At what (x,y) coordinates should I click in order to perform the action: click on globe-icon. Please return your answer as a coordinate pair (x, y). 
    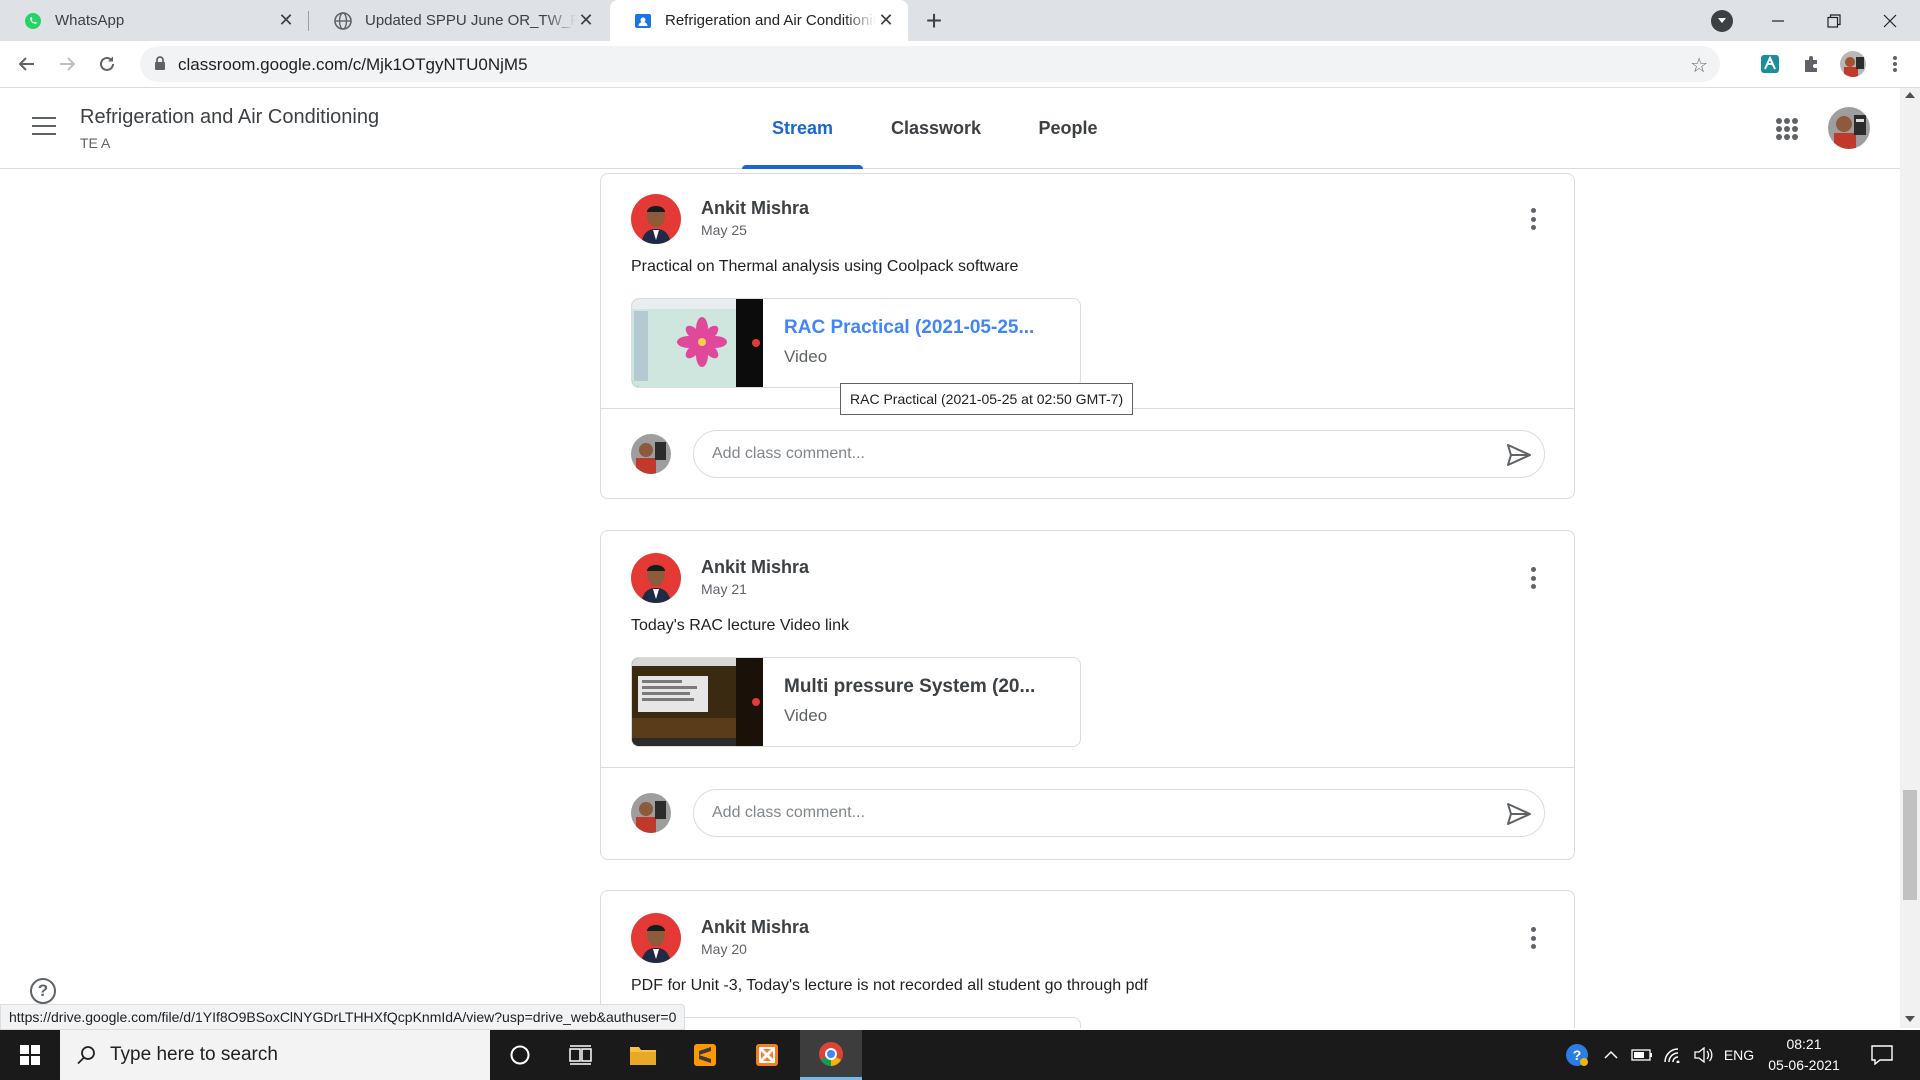
    Looking at the image, I should click on (343, 21).